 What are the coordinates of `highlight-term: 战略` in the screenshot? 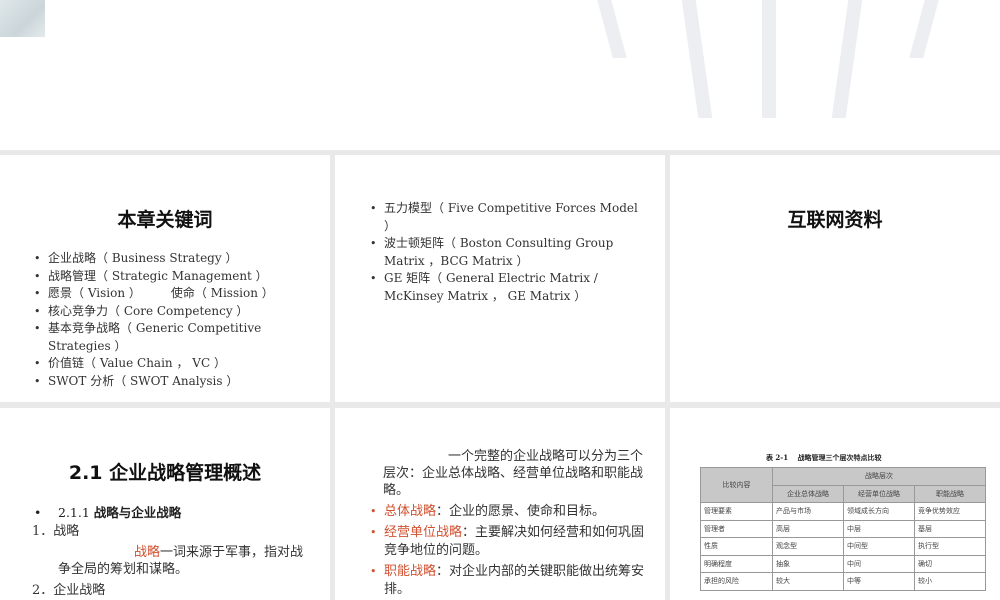 It's located at (147, 552).